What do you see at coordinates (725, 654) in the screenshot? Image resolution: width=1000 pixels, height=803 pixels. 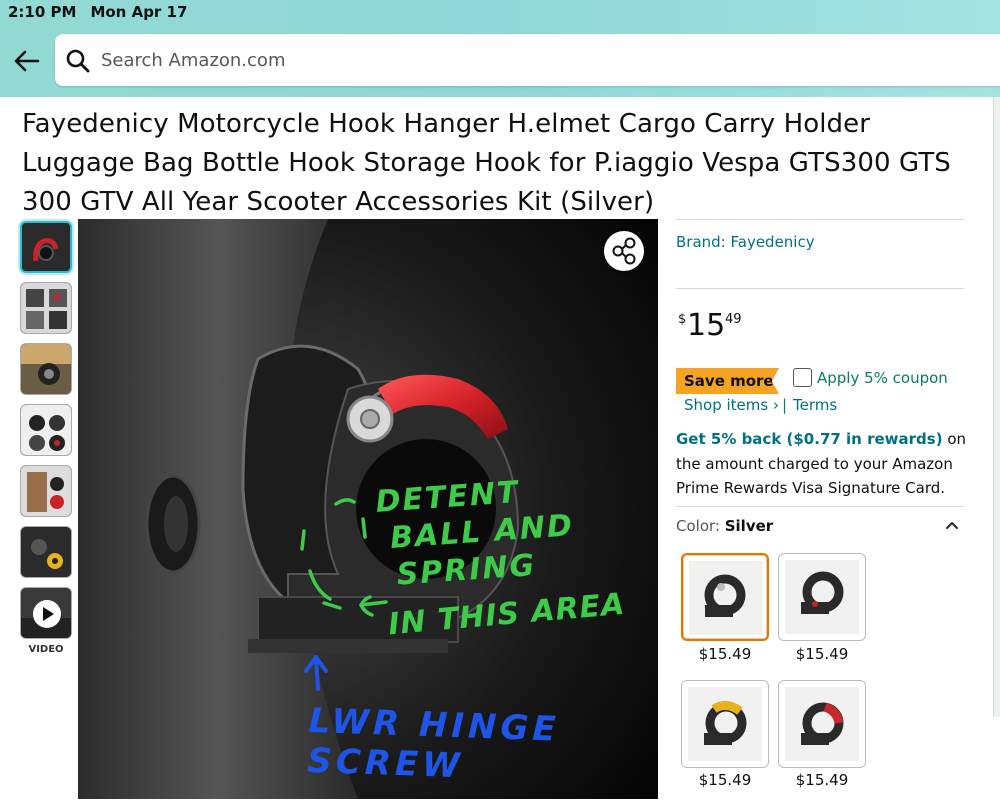 I see `swatch-price-1: $15.49` at bounding box center [725, 654].